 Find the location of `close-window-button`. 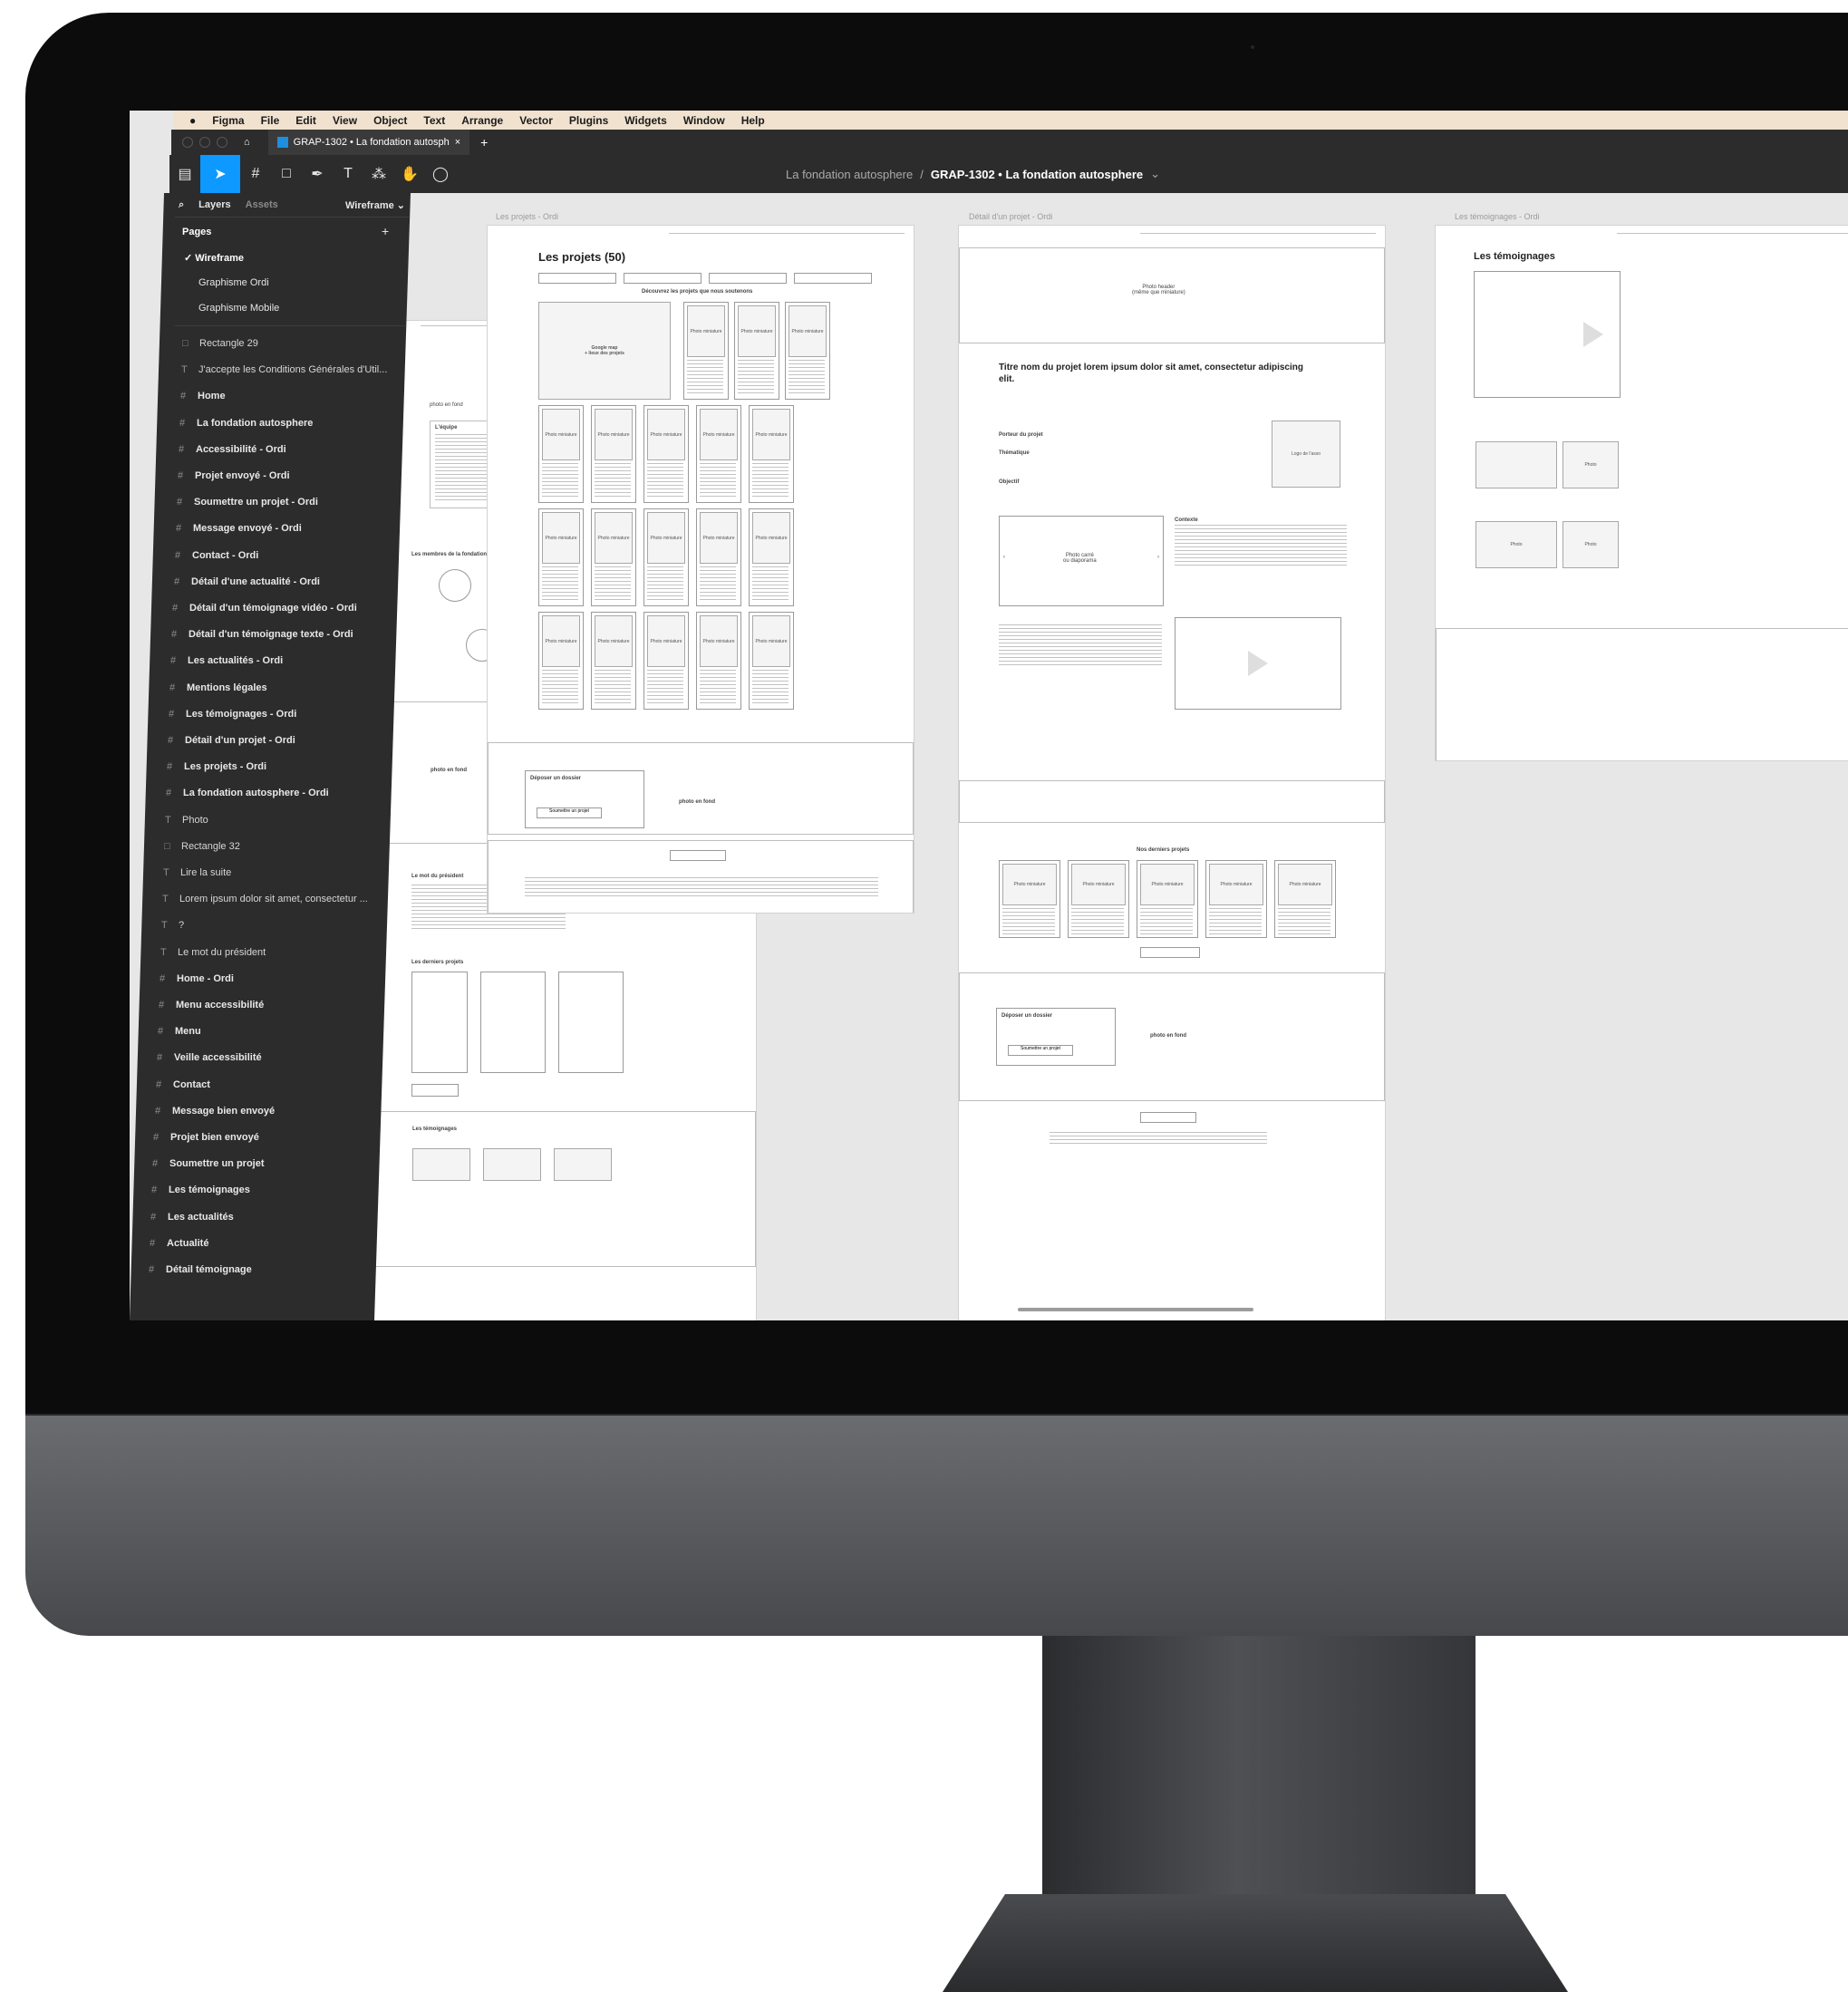

close-window-button is located at coordinates (187, 142).